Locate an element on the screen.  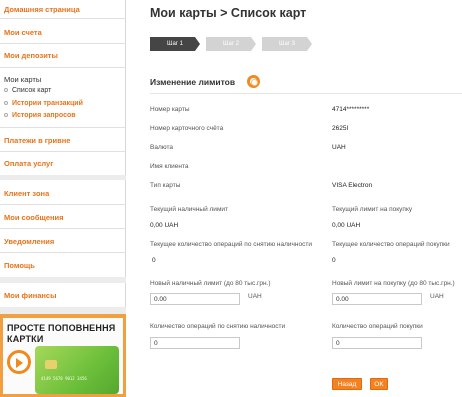
promo-title: ПРОСТЕ ПОПОВНЕННЯ КАРТКИ is located at coordinates (61, 333).